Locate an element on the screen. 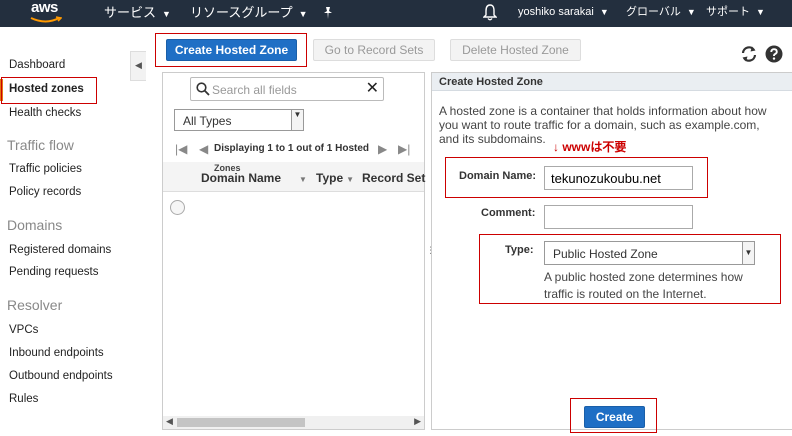 This screenshot has width=792, height=436. column-type: Type ▼ is located at coordinates (335, 178).